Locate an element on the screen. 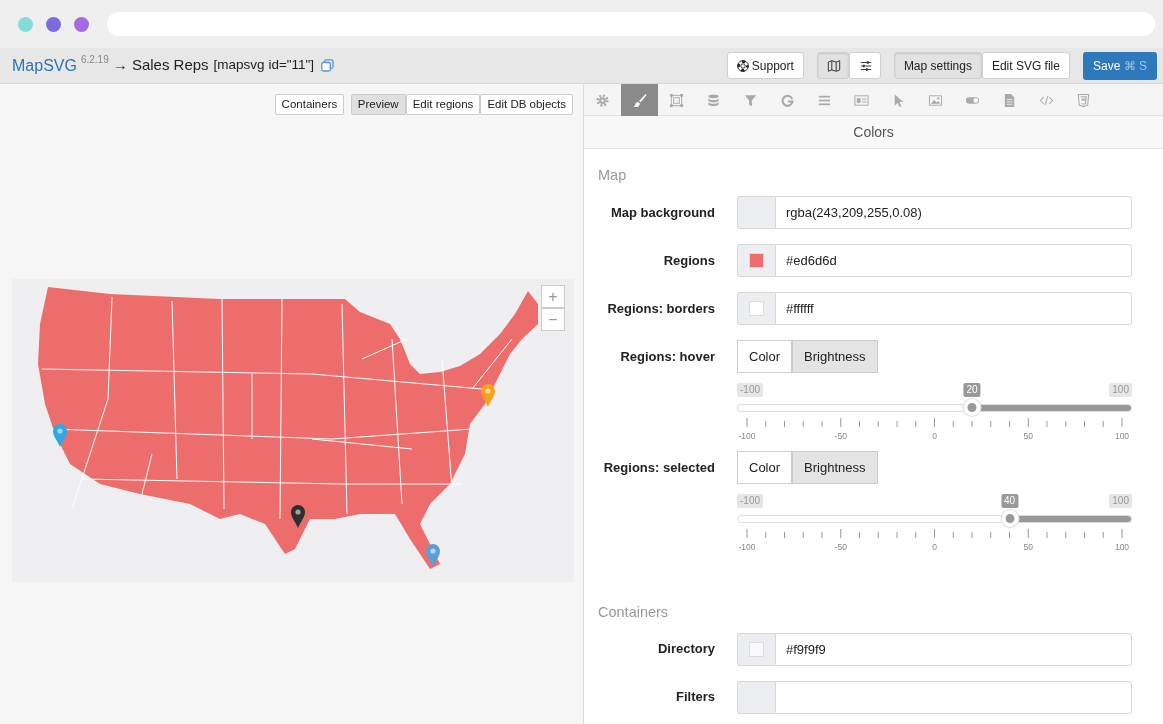 The width and height of the screenshot is (1163, 724). support-button: Support is located at coordinates (765, 65).